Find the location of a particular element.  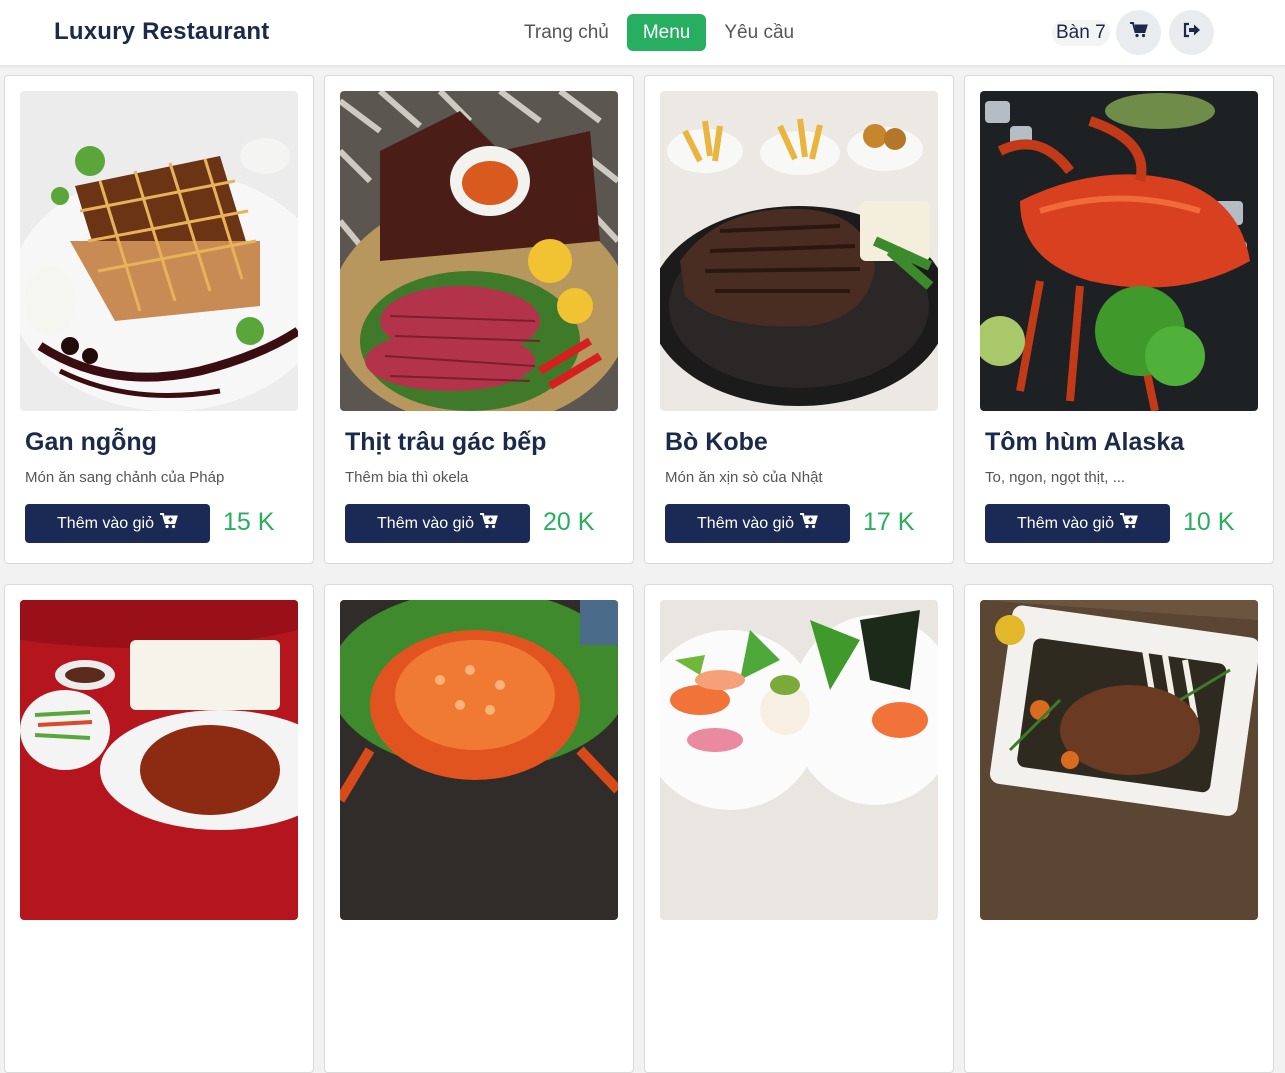

dish-price: 20 K is located at coordinates (569, 522).